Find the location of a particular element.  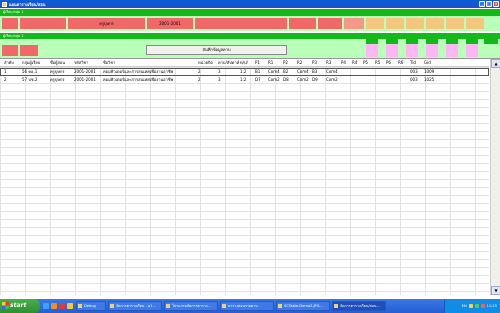

column-header: ชื่อวิชา is located at coordinates (109, 63).